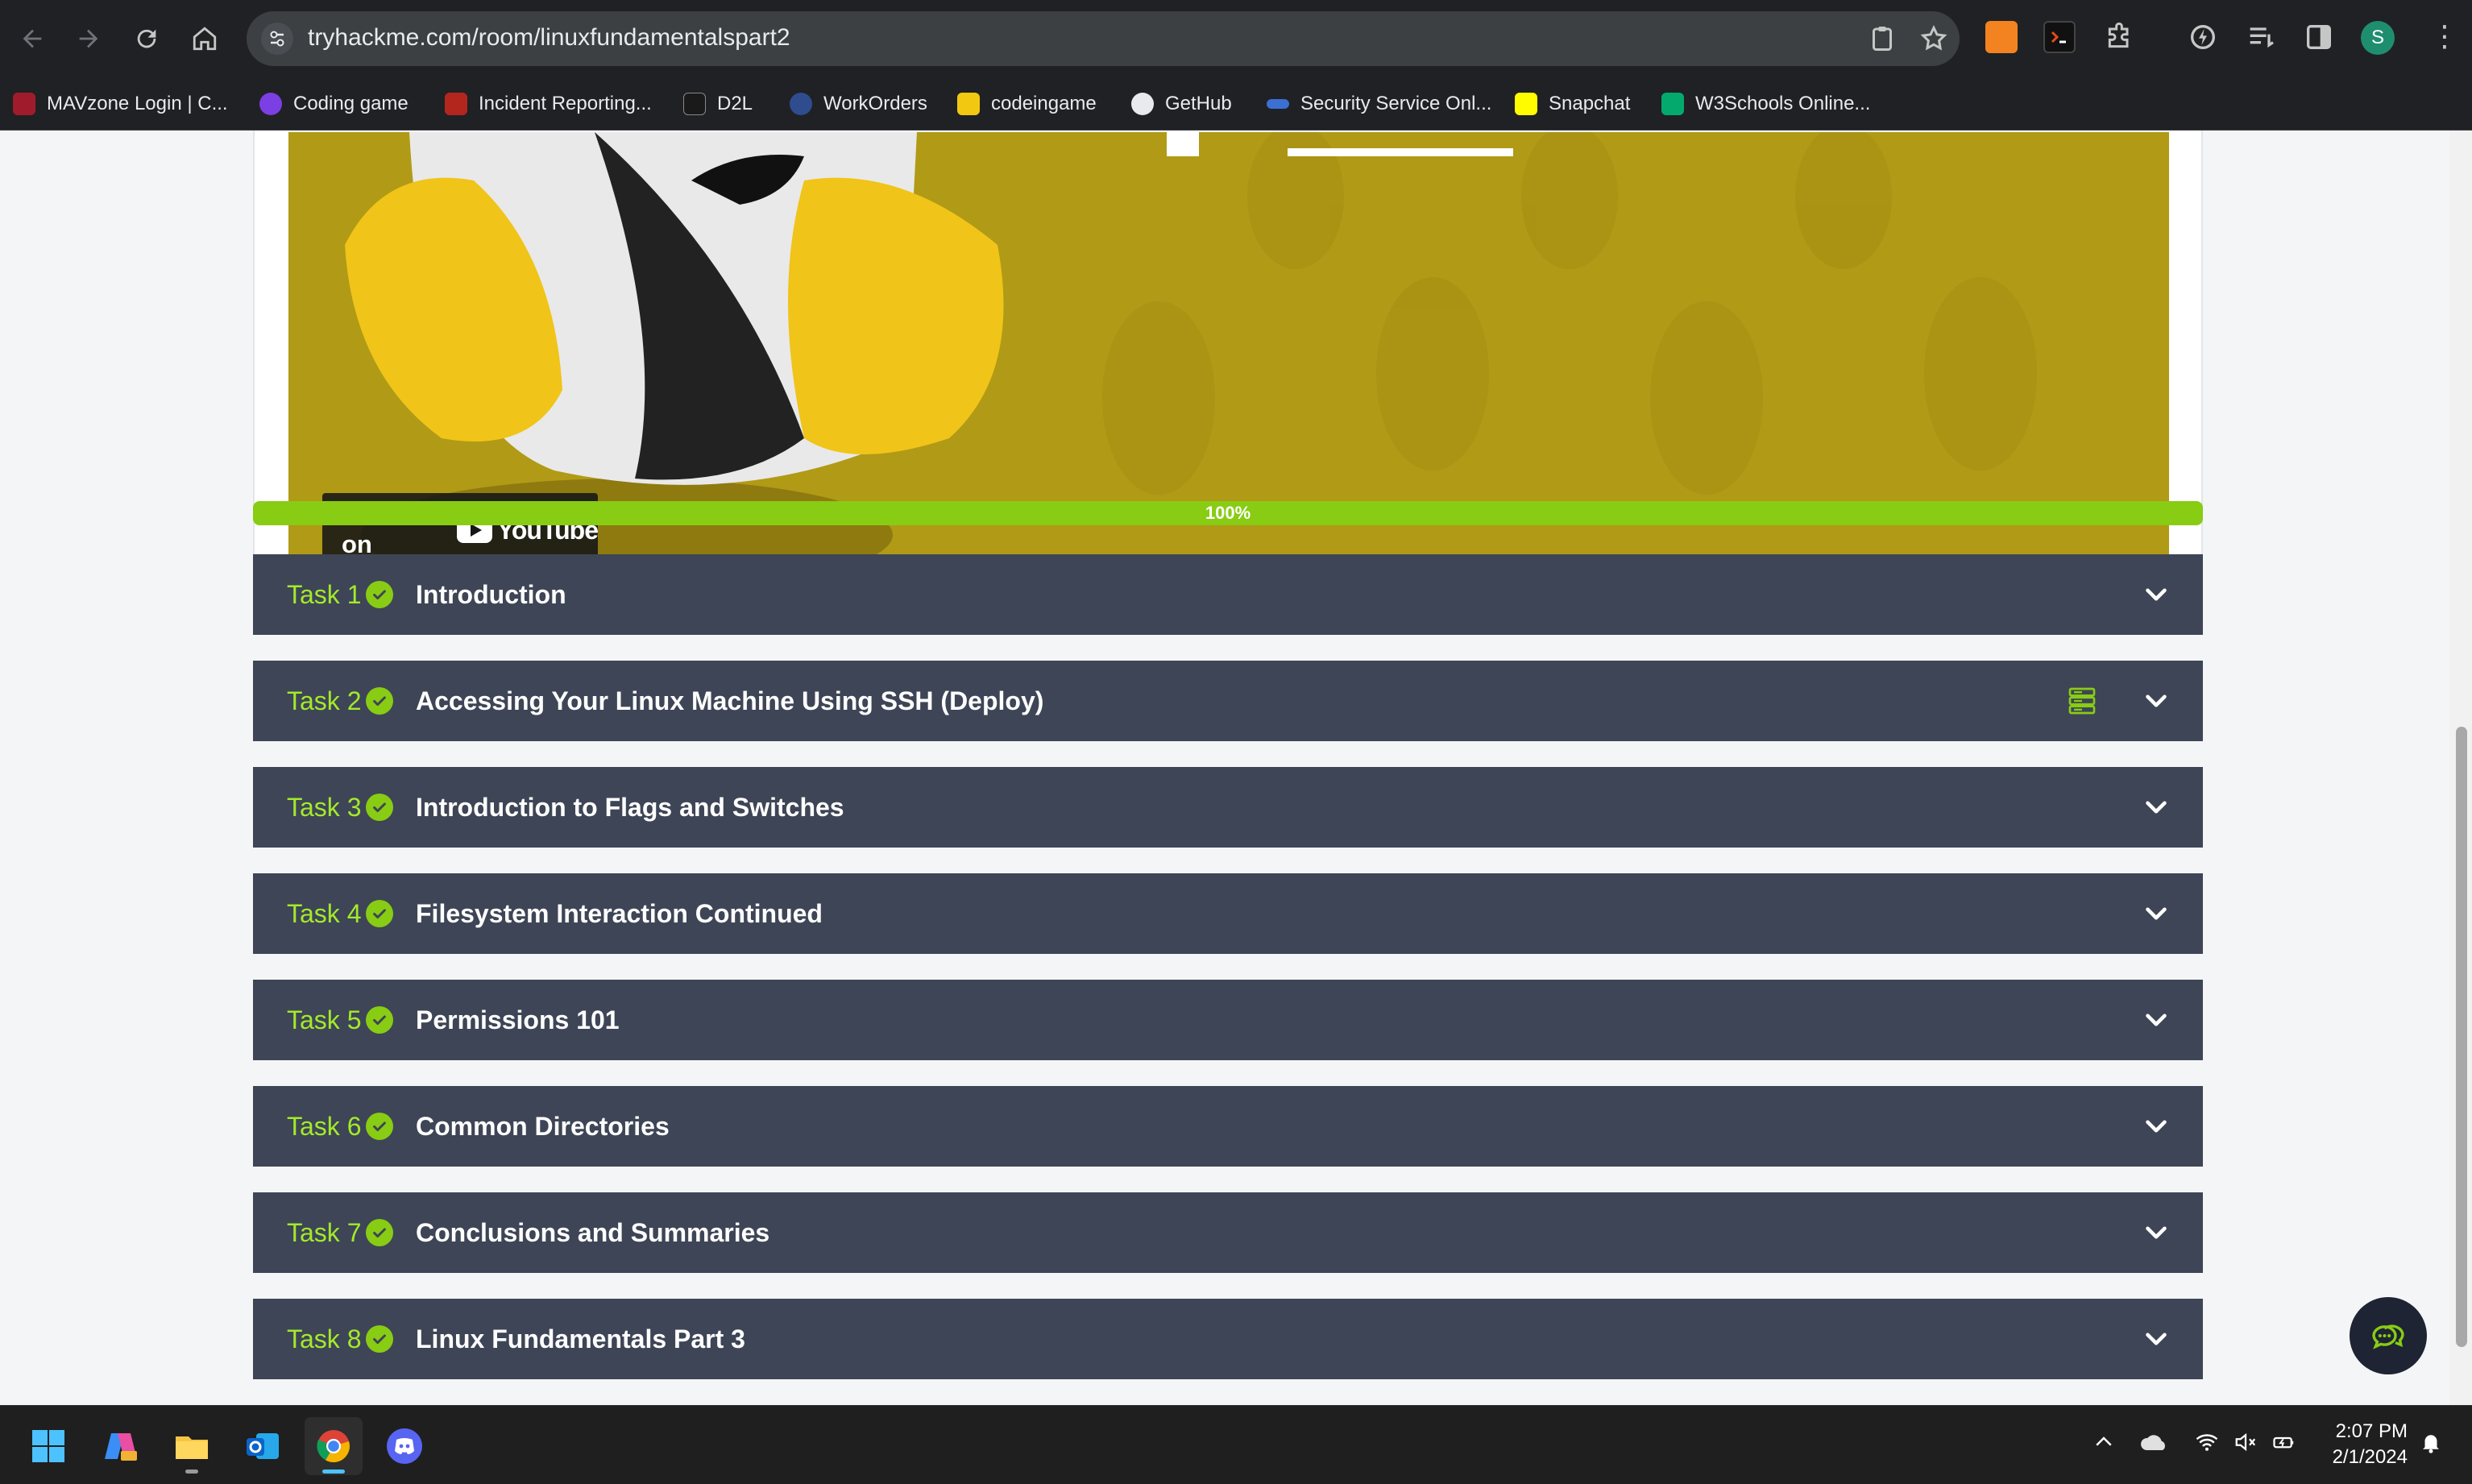 This screenshot has width=2472, height=1484. What do you see at coordinates (858, 104) in the screenshot?
I see `bookmark-item: WorkOrders` at bounding box center [858, 104].